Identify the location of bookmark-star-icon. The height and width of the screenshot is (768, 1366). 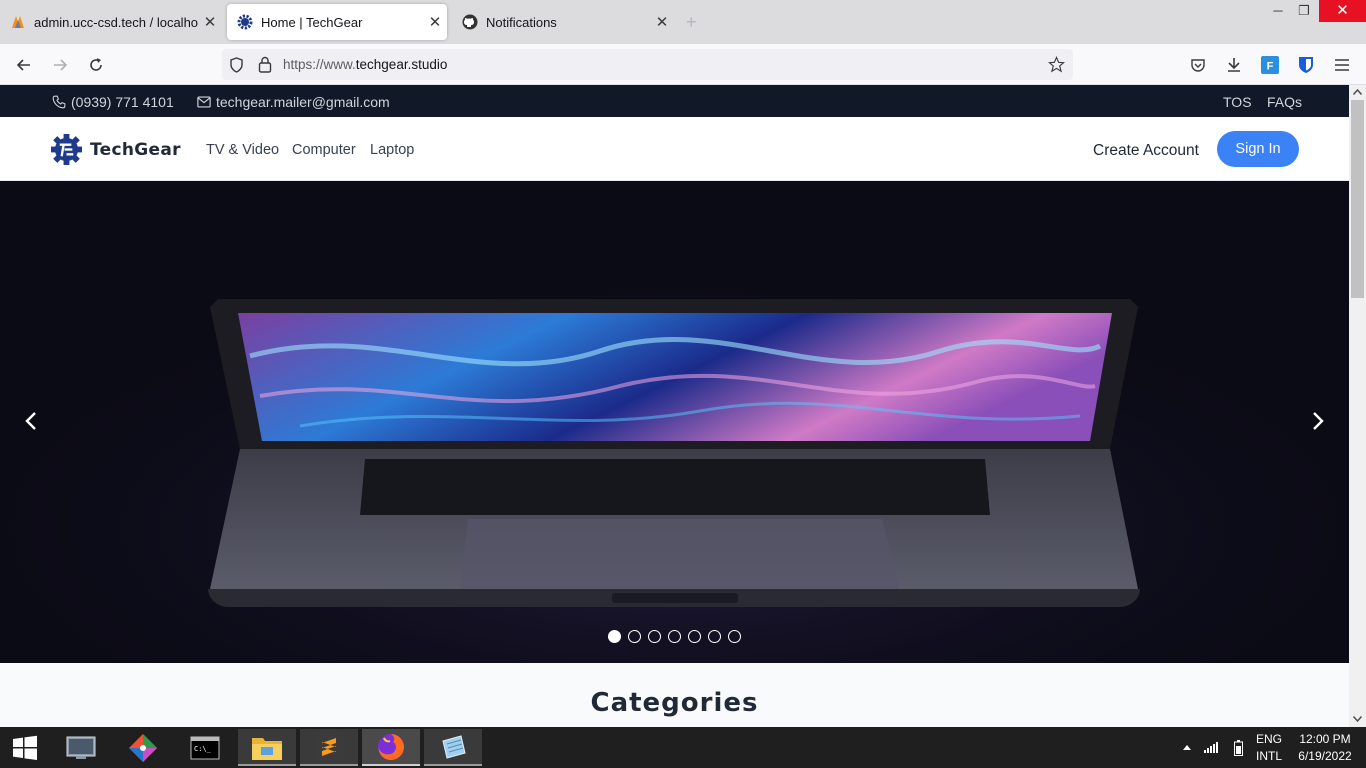
(1056, 64).